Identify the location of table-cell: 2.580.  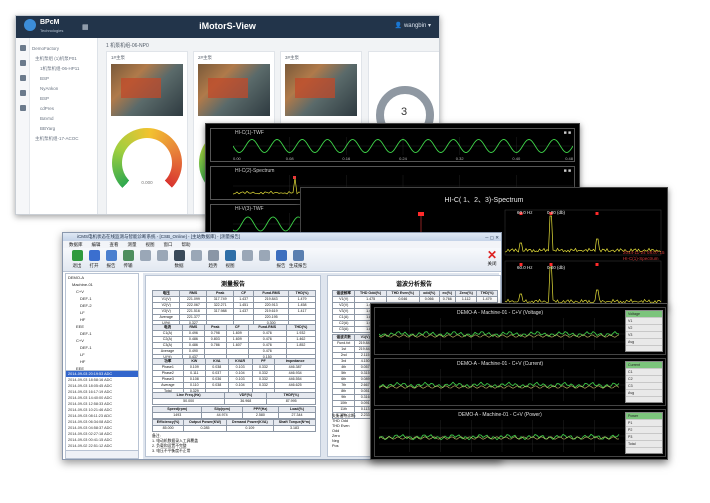
(260, 415).